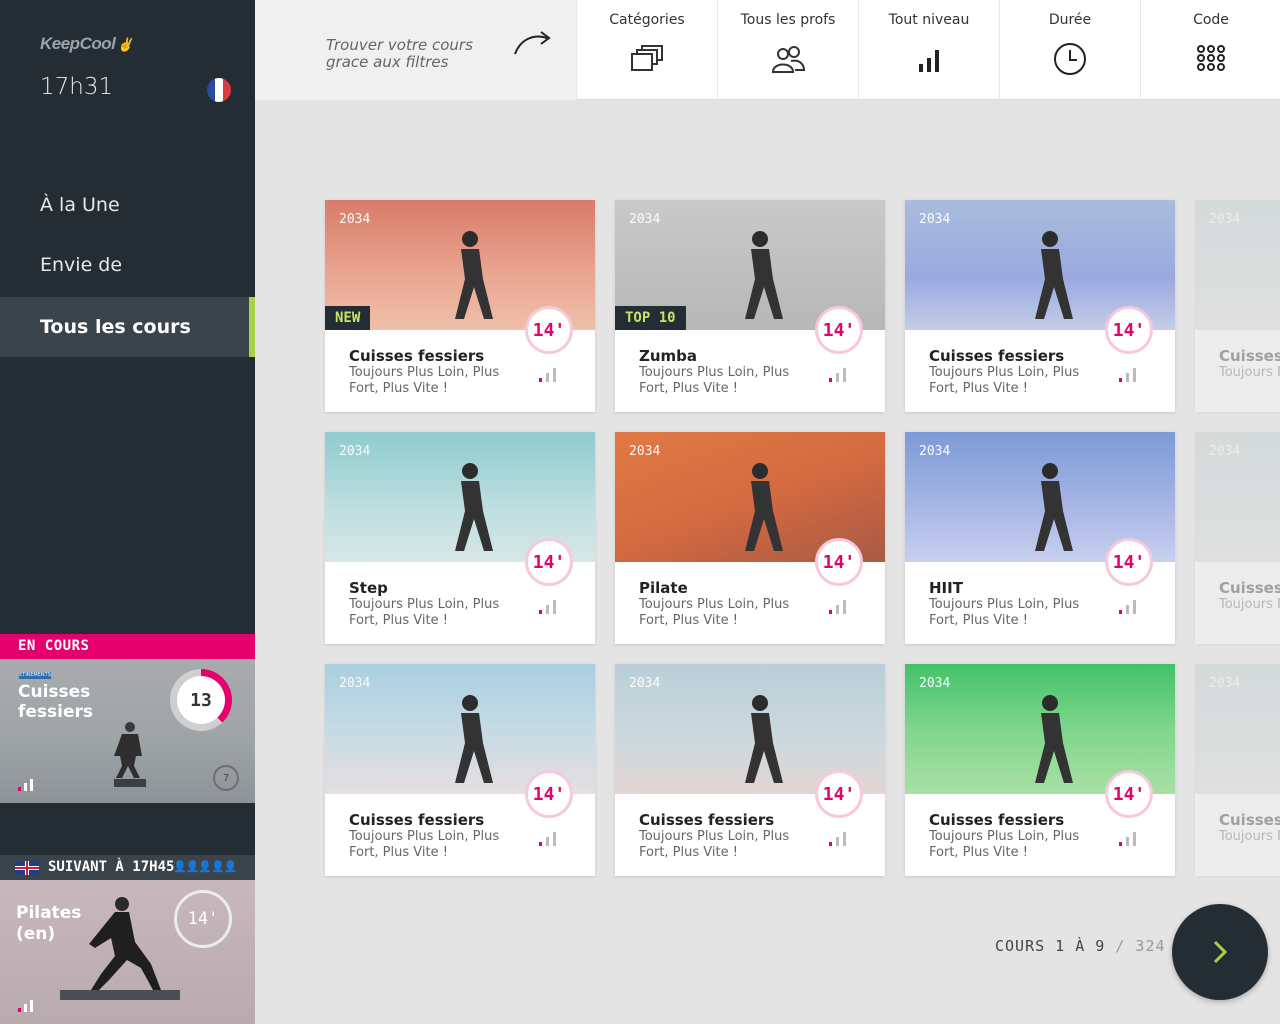 This screenshot has width=1280, height=1024. Describe the element at coordinates (1211, 20) in the screenshot. I see `filter-label: Code` at that location.